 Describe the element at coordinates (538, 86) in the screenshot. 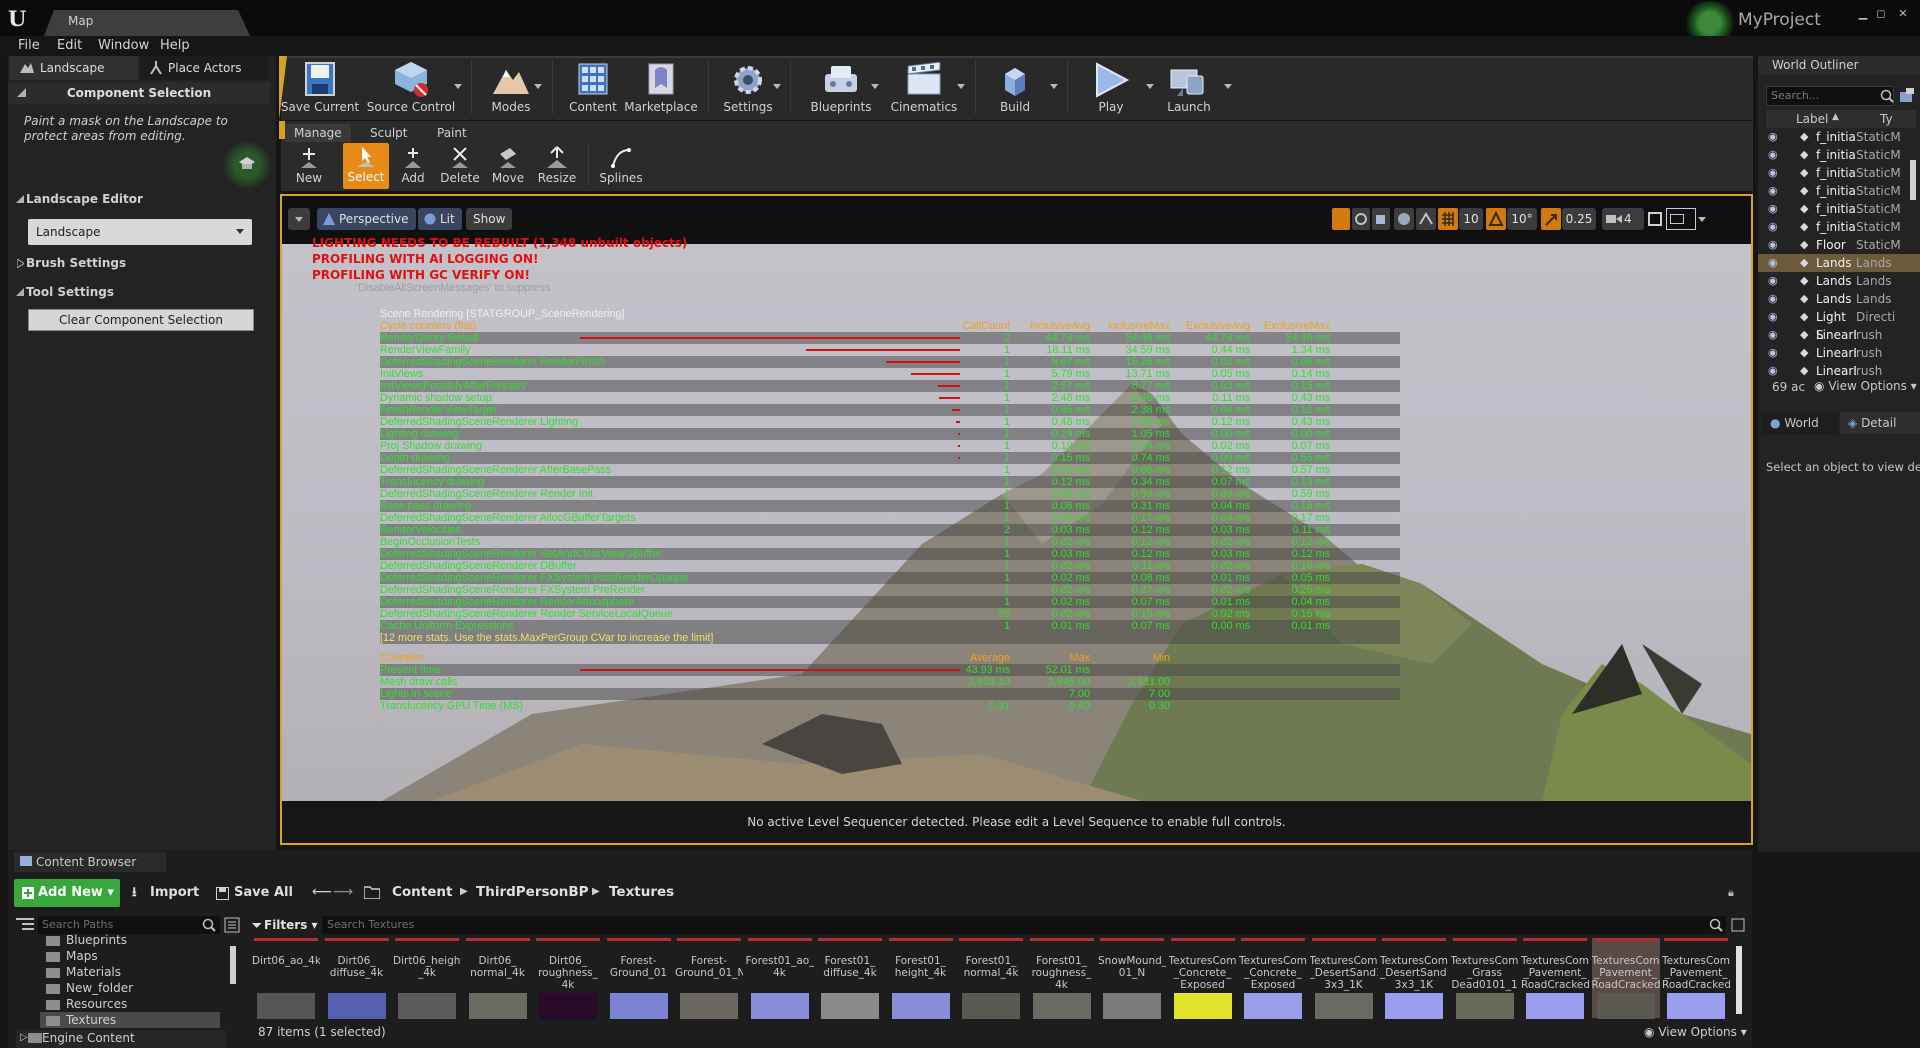

I see `modes-dropdown-icon` at that location.